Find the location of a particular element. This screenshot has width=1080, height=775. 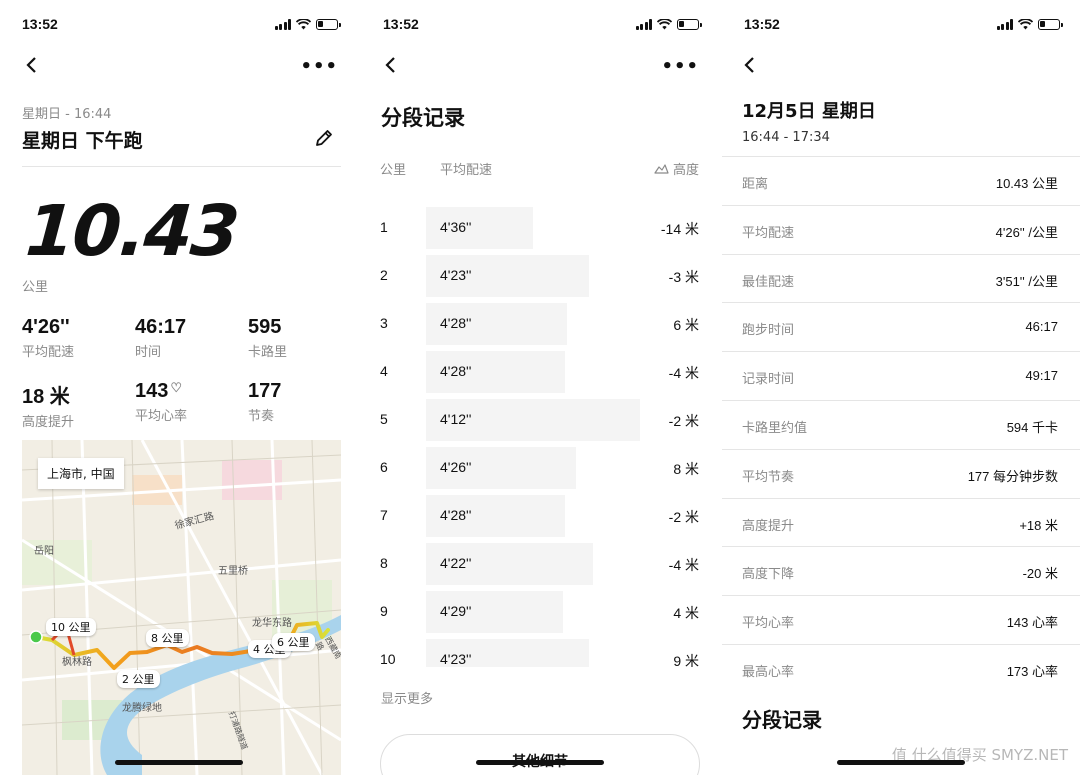

column-header-pace: 平均配速 is located at coordinates (466, 170).